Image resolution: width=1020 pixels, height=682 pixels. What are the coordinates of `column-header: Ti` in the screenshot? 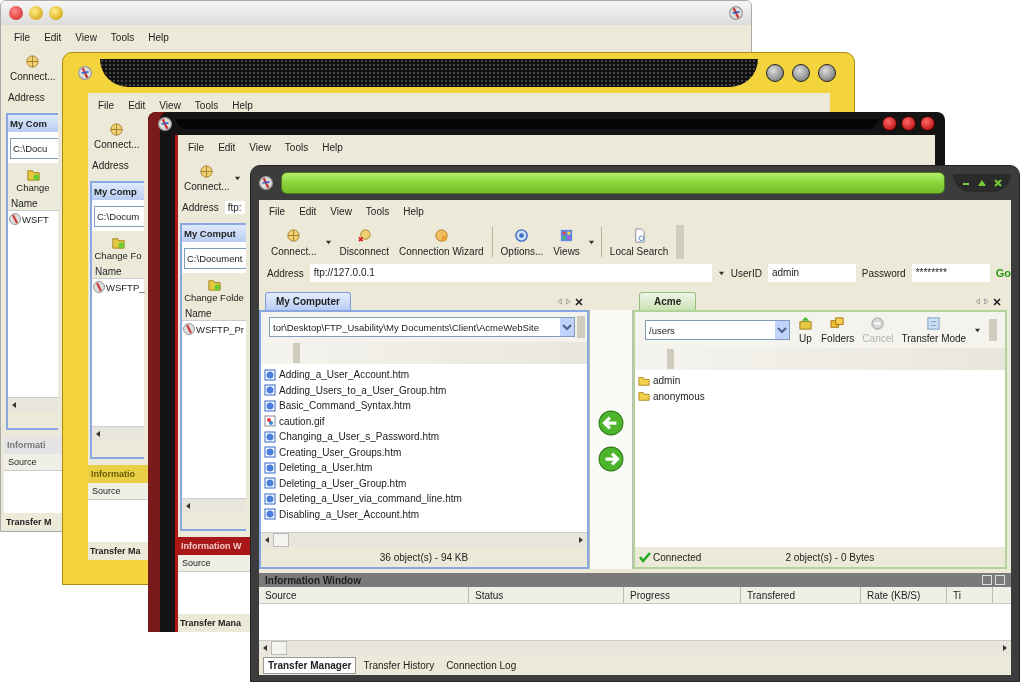 It's located at (970, 595).